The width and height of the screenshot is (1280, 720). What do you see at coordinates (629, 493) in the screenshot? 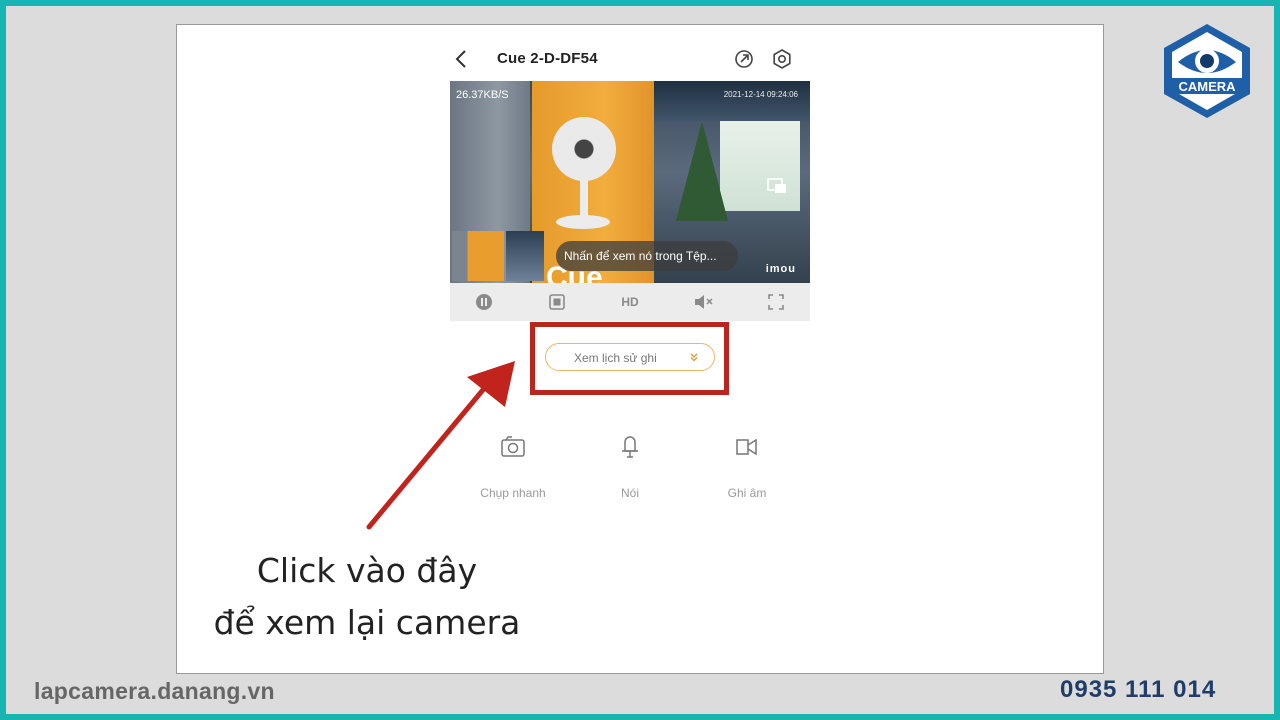
I see `talk-label: Nói` at bounding box center [629, 493].